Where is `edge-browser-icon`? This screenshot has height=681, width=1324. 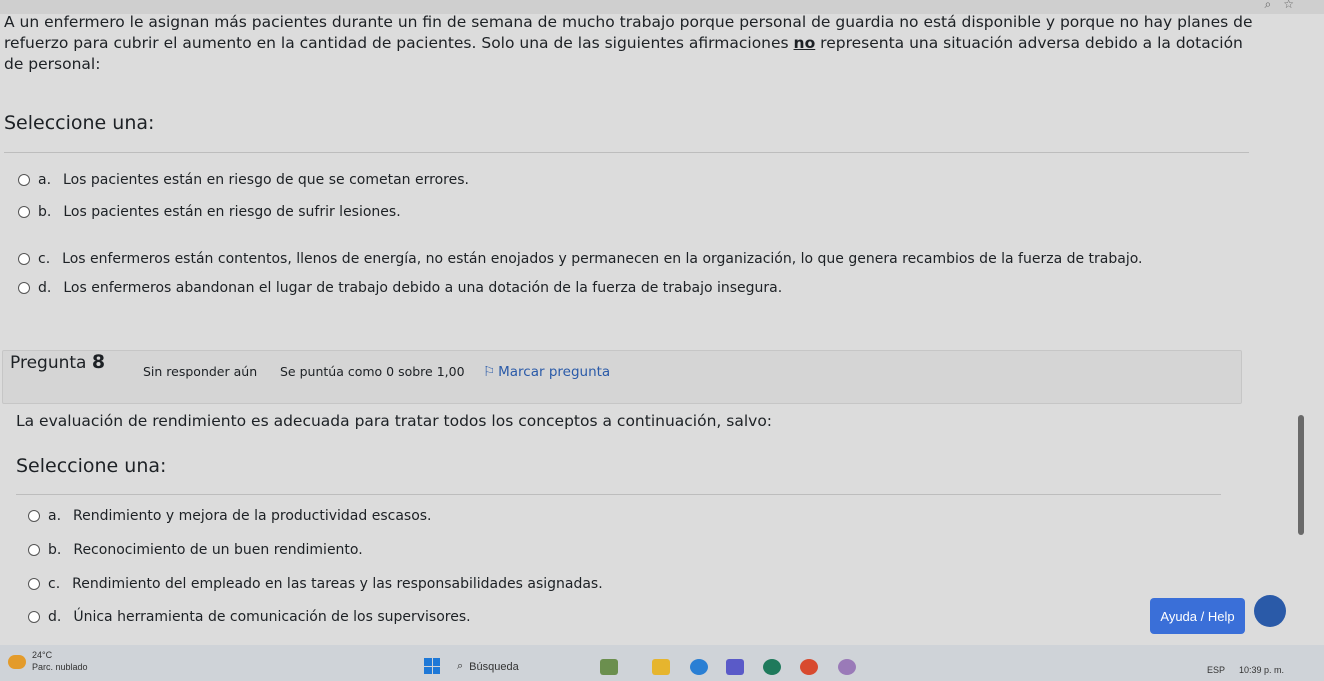
edge-browser-icon is located at coordinates (699, 667).